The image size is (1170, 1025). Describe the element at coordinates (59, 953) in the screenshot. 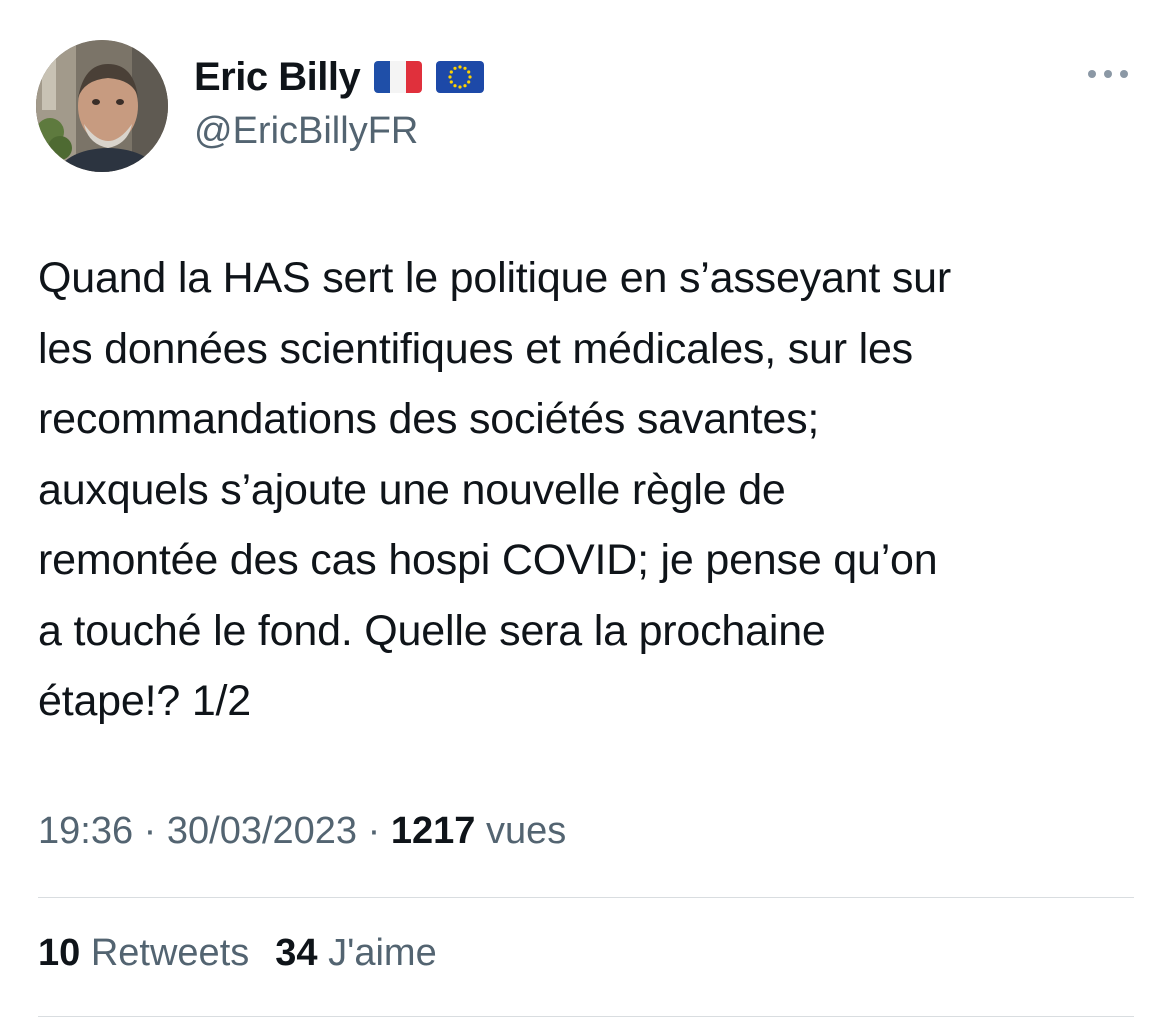

I see `retweets-count: 10` at that location.